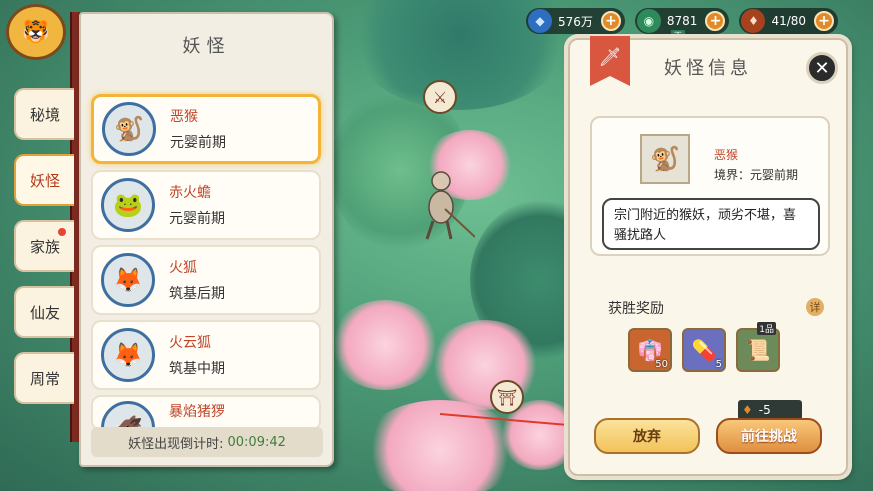 The image size is (873, 491). Describe the element at coordinates (190, 193) in the screenshot. I see `monster-name: 赤火蟾` at that location.